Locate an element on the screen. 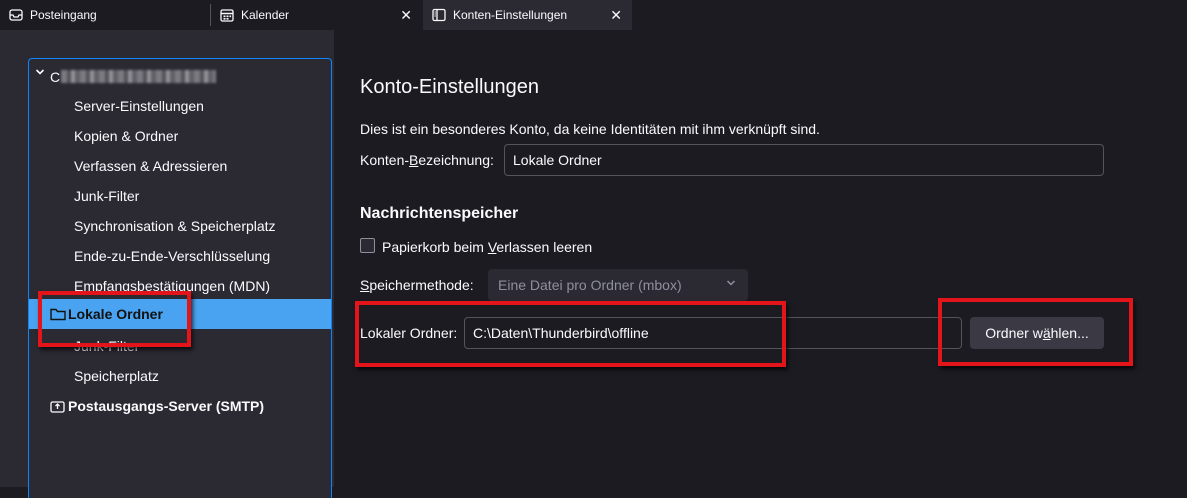 This screenshot has height=498, width=1187. tab-label: Posteingang is located at coordinates (63, 15).